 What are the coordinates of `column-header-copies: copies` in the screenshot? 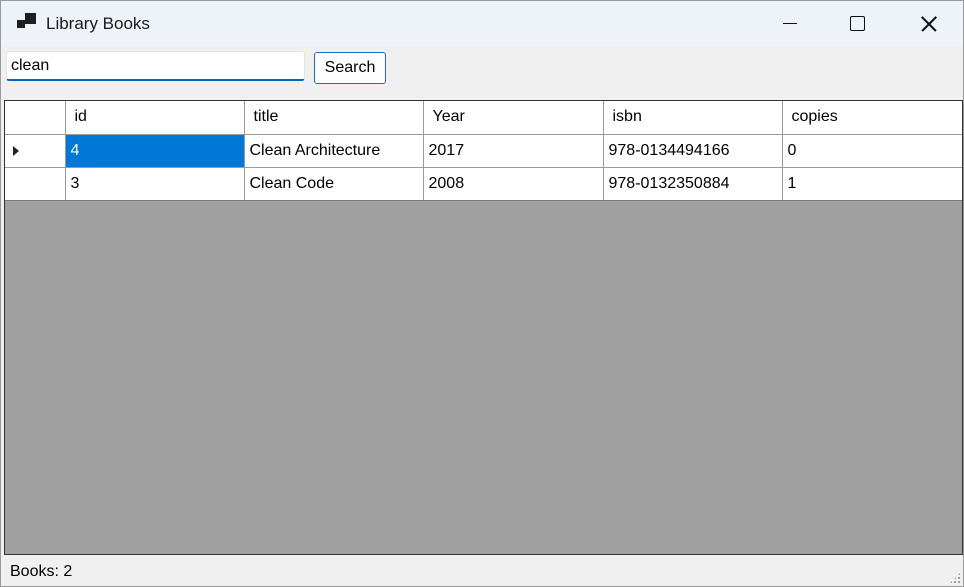 It's located at (872, 118).